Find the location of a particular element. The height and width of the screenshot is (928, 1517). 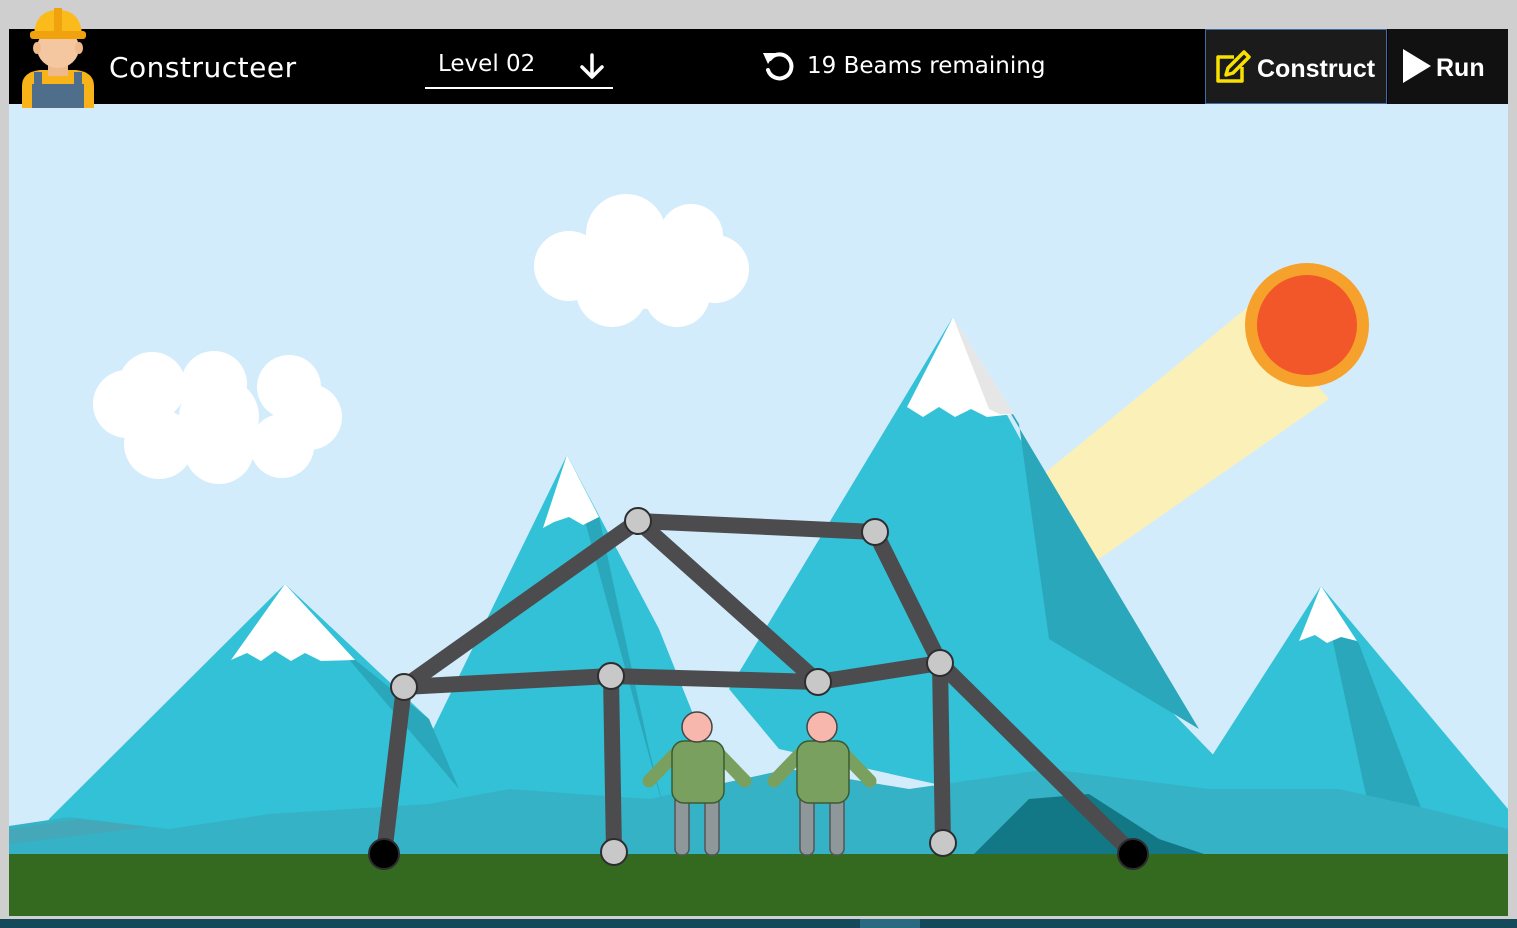

play-icon is located at coordinates (1417, 66).